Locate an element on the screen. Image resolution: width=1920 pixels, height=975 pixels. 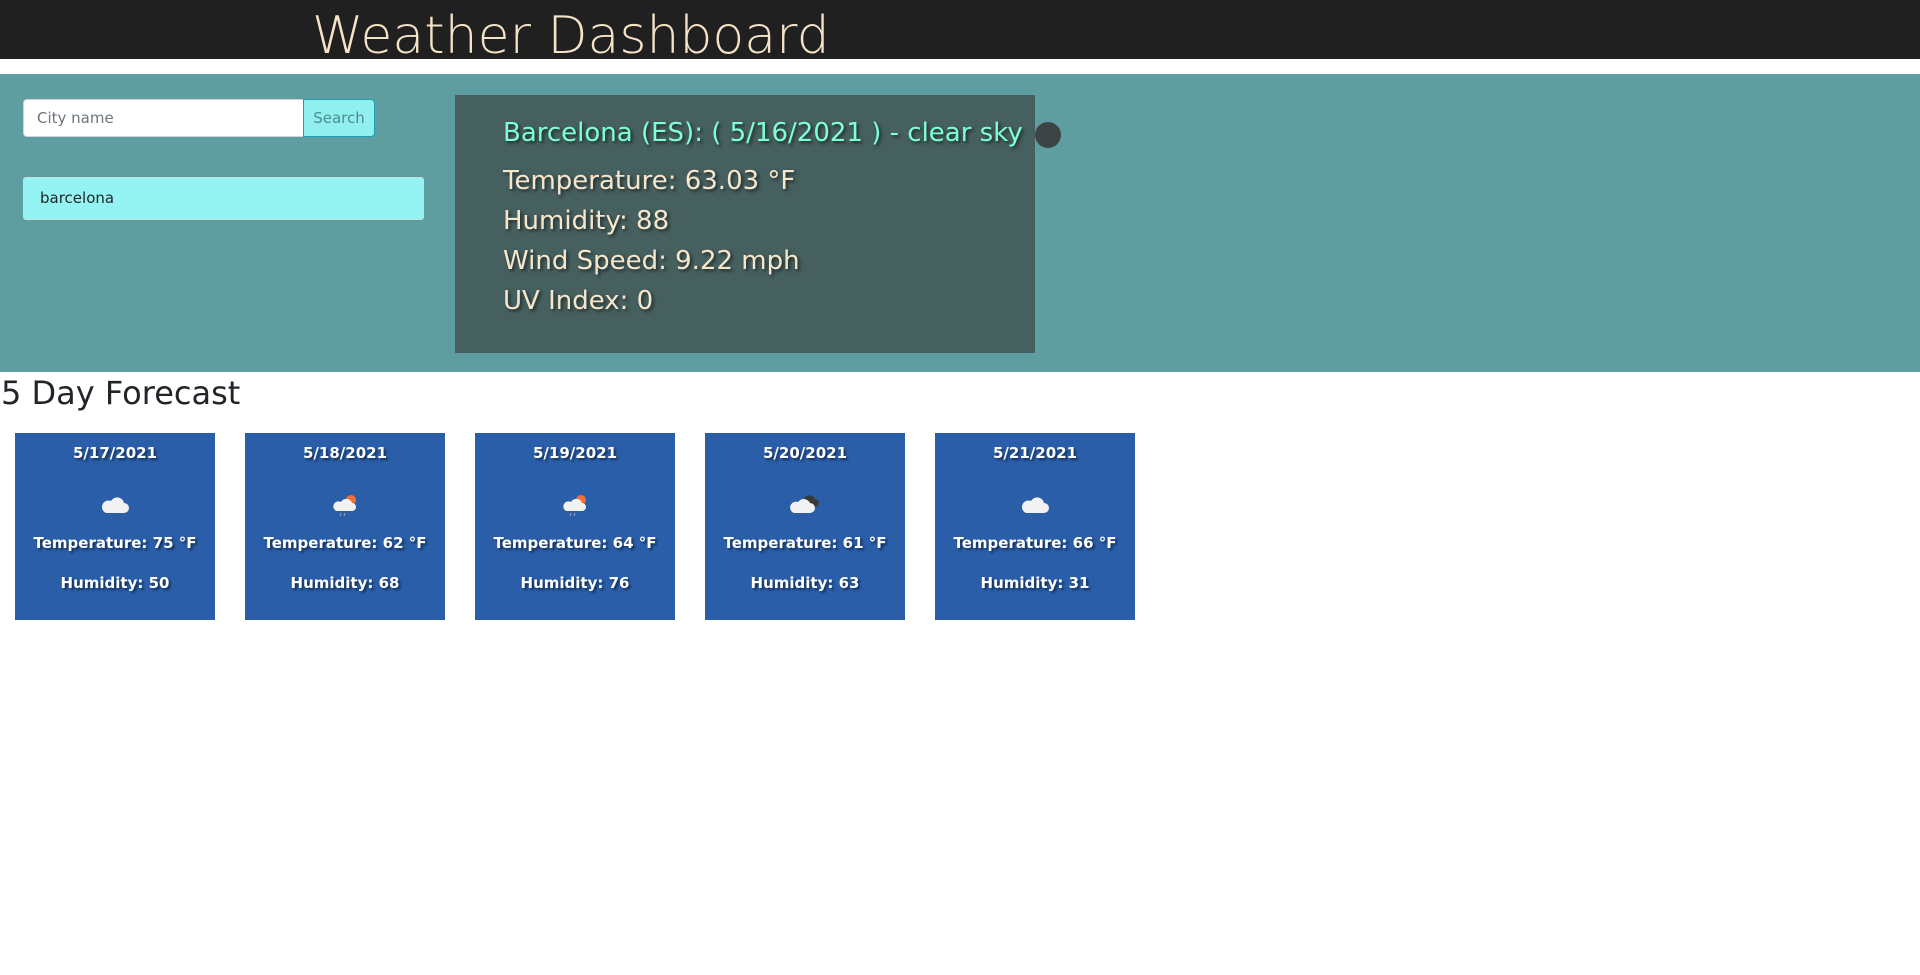
forecast-card-day-1: 5/17/2021 Temperature: 75 °F Humidity is located at coordinates (115, 526).